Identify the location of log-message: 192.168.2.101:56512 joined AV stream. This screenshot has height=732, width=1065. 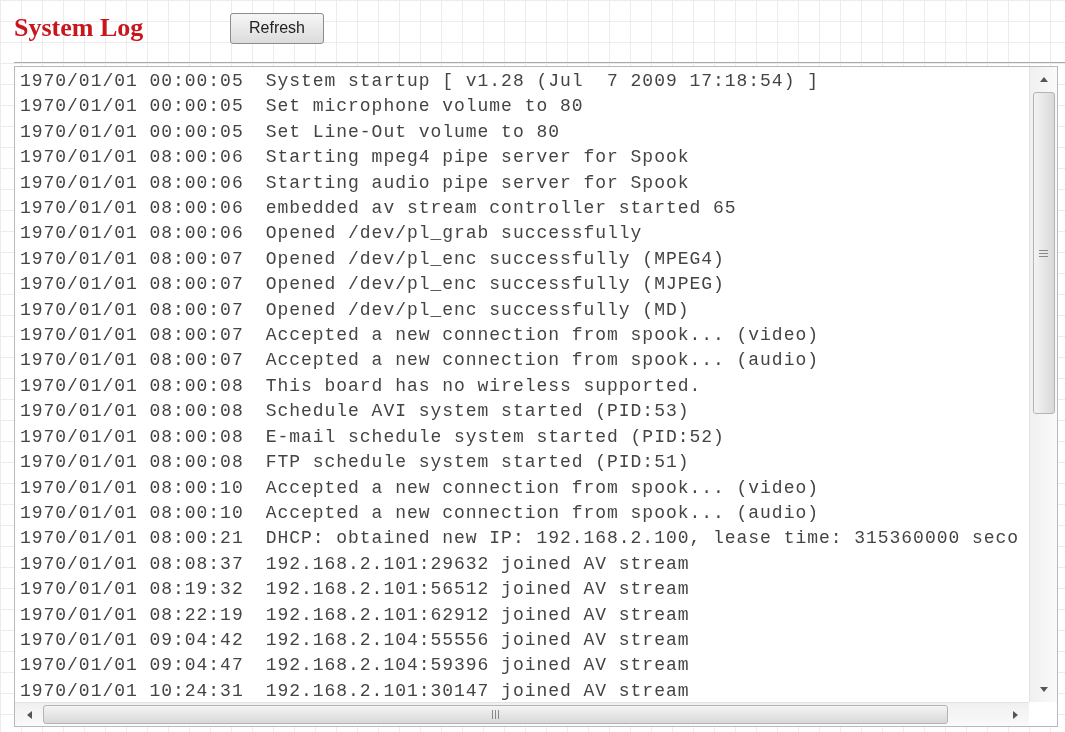
(477, 590).